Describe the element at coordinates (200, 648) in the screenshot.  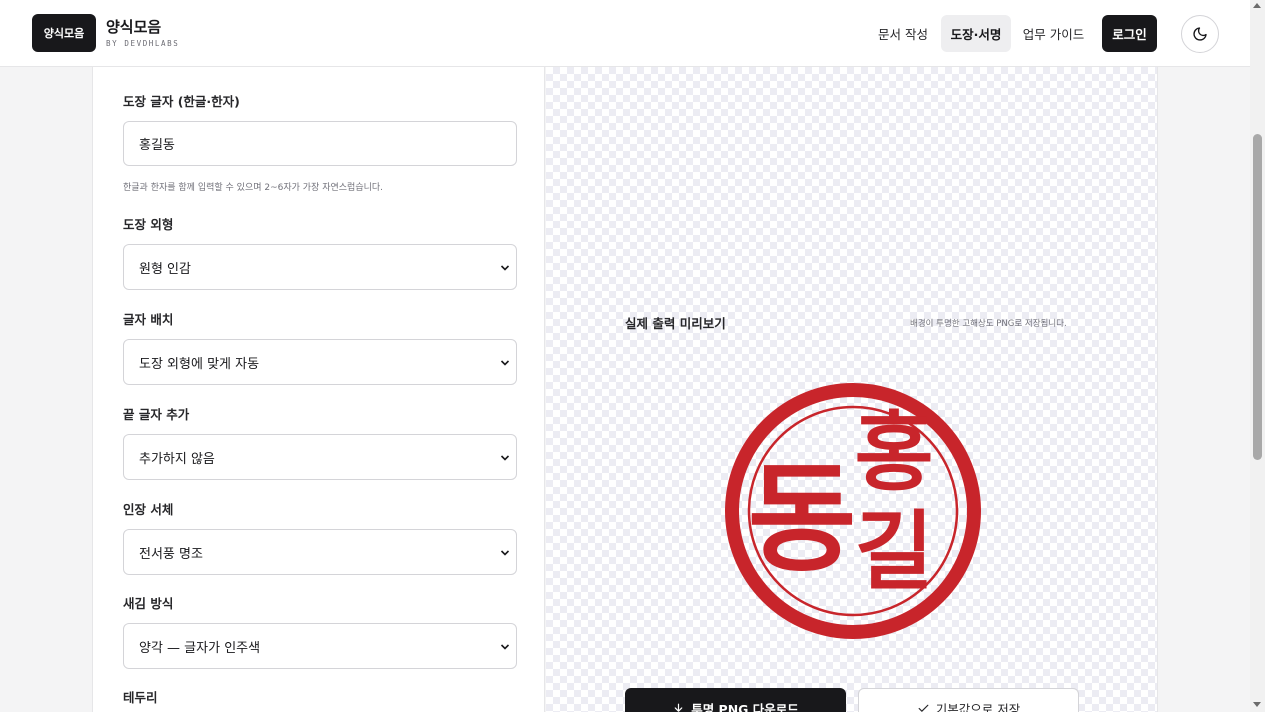
I see `engrave-value: 양각 — 글자가 인주색` at that location.